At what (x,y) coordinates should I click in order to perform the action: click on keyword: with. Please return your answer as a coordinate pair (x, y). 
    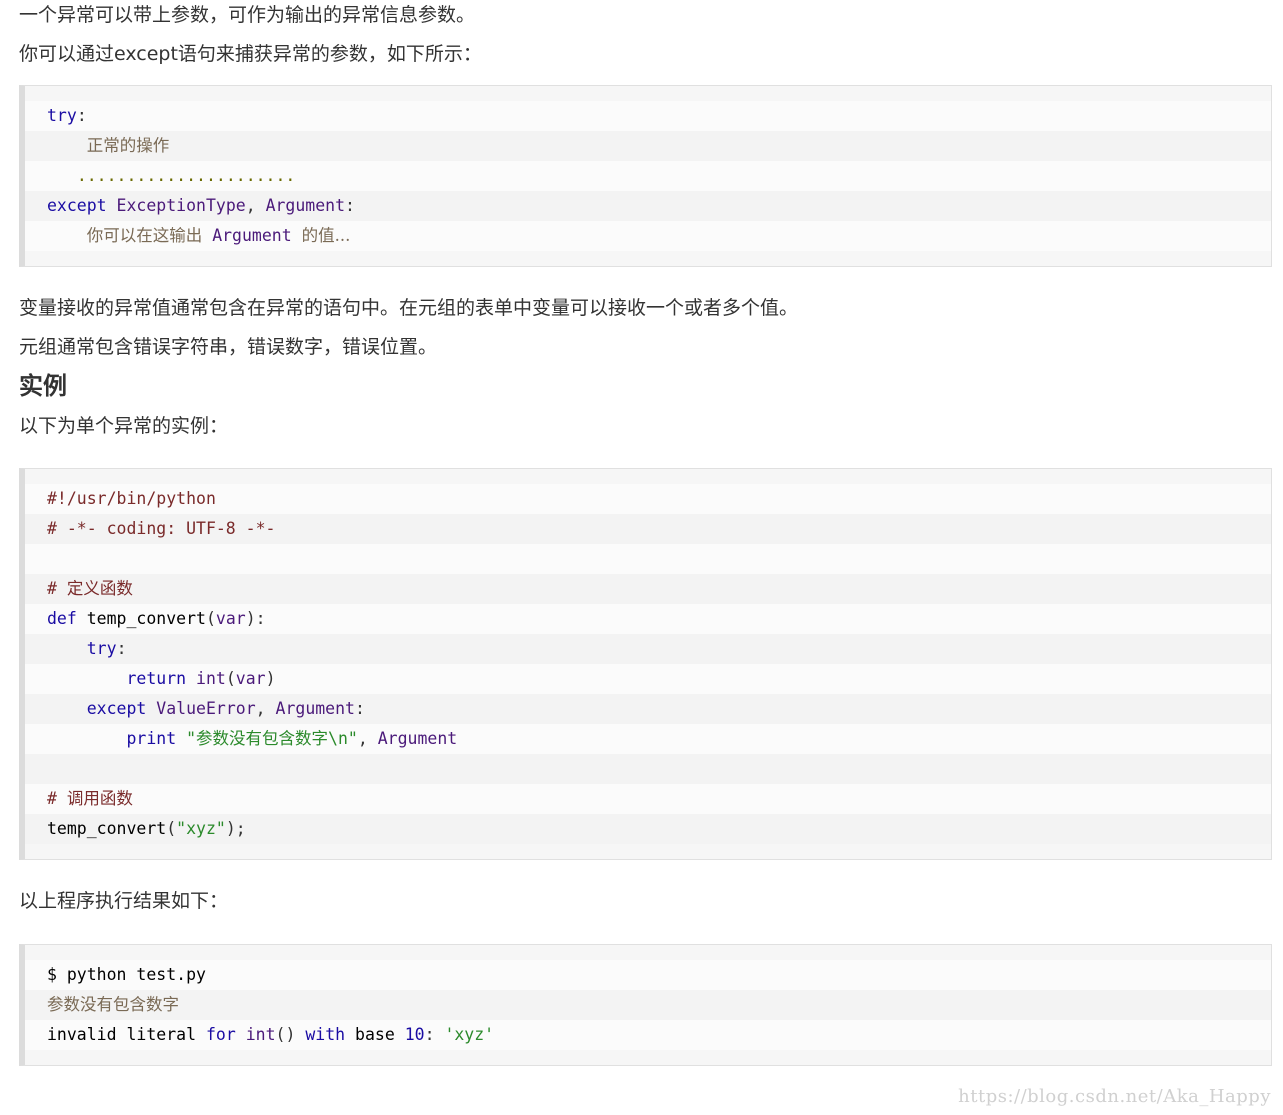
    Looking at the image, I should click on (325, 1034).